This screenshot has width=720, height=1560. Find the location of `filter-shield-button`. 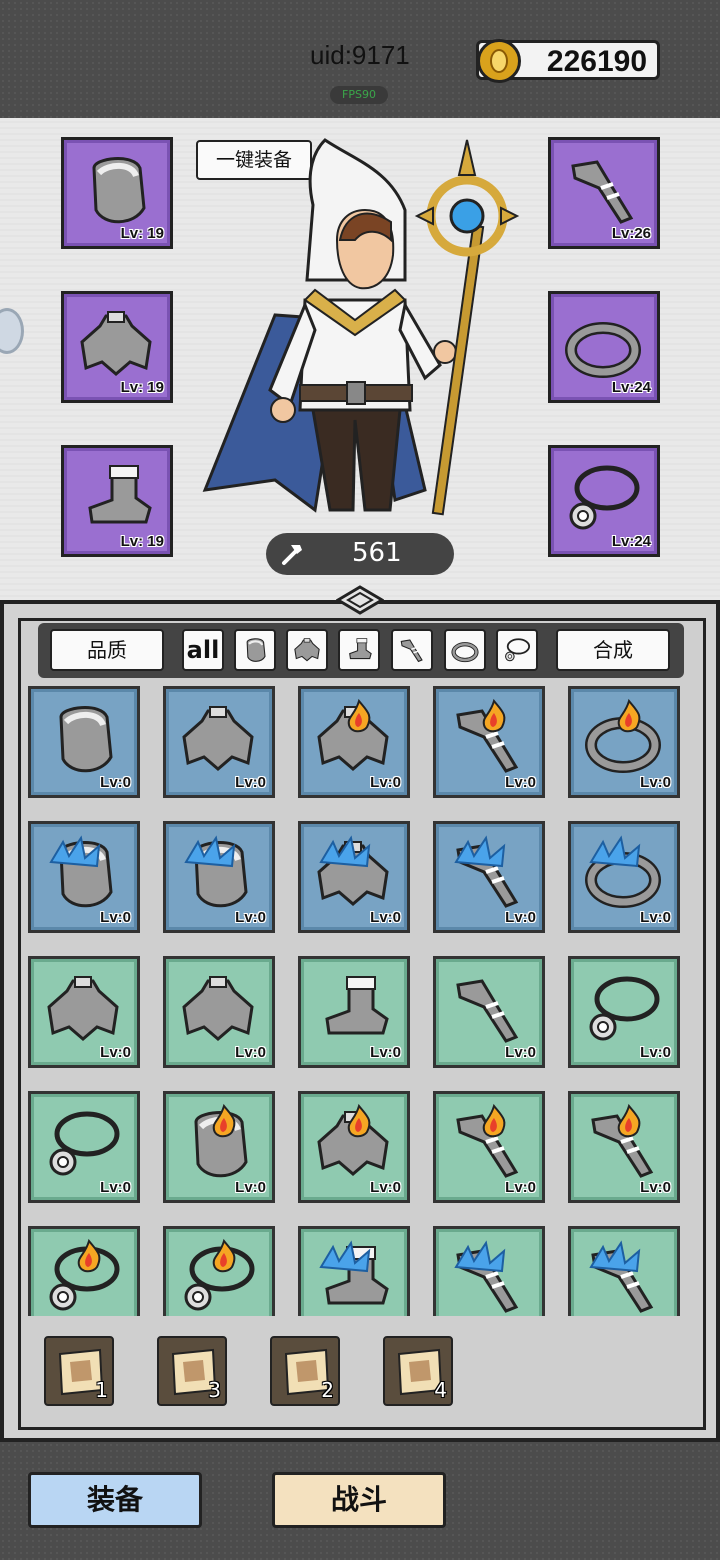

filter-shield-button is located at coordinates (255, 650).